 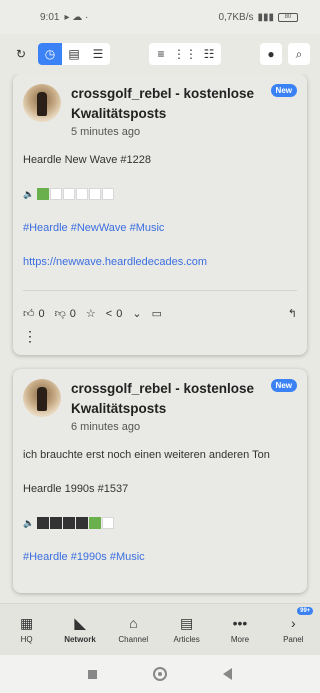 I want to click on reply-icon: ↰, so click(x=292, y=313).